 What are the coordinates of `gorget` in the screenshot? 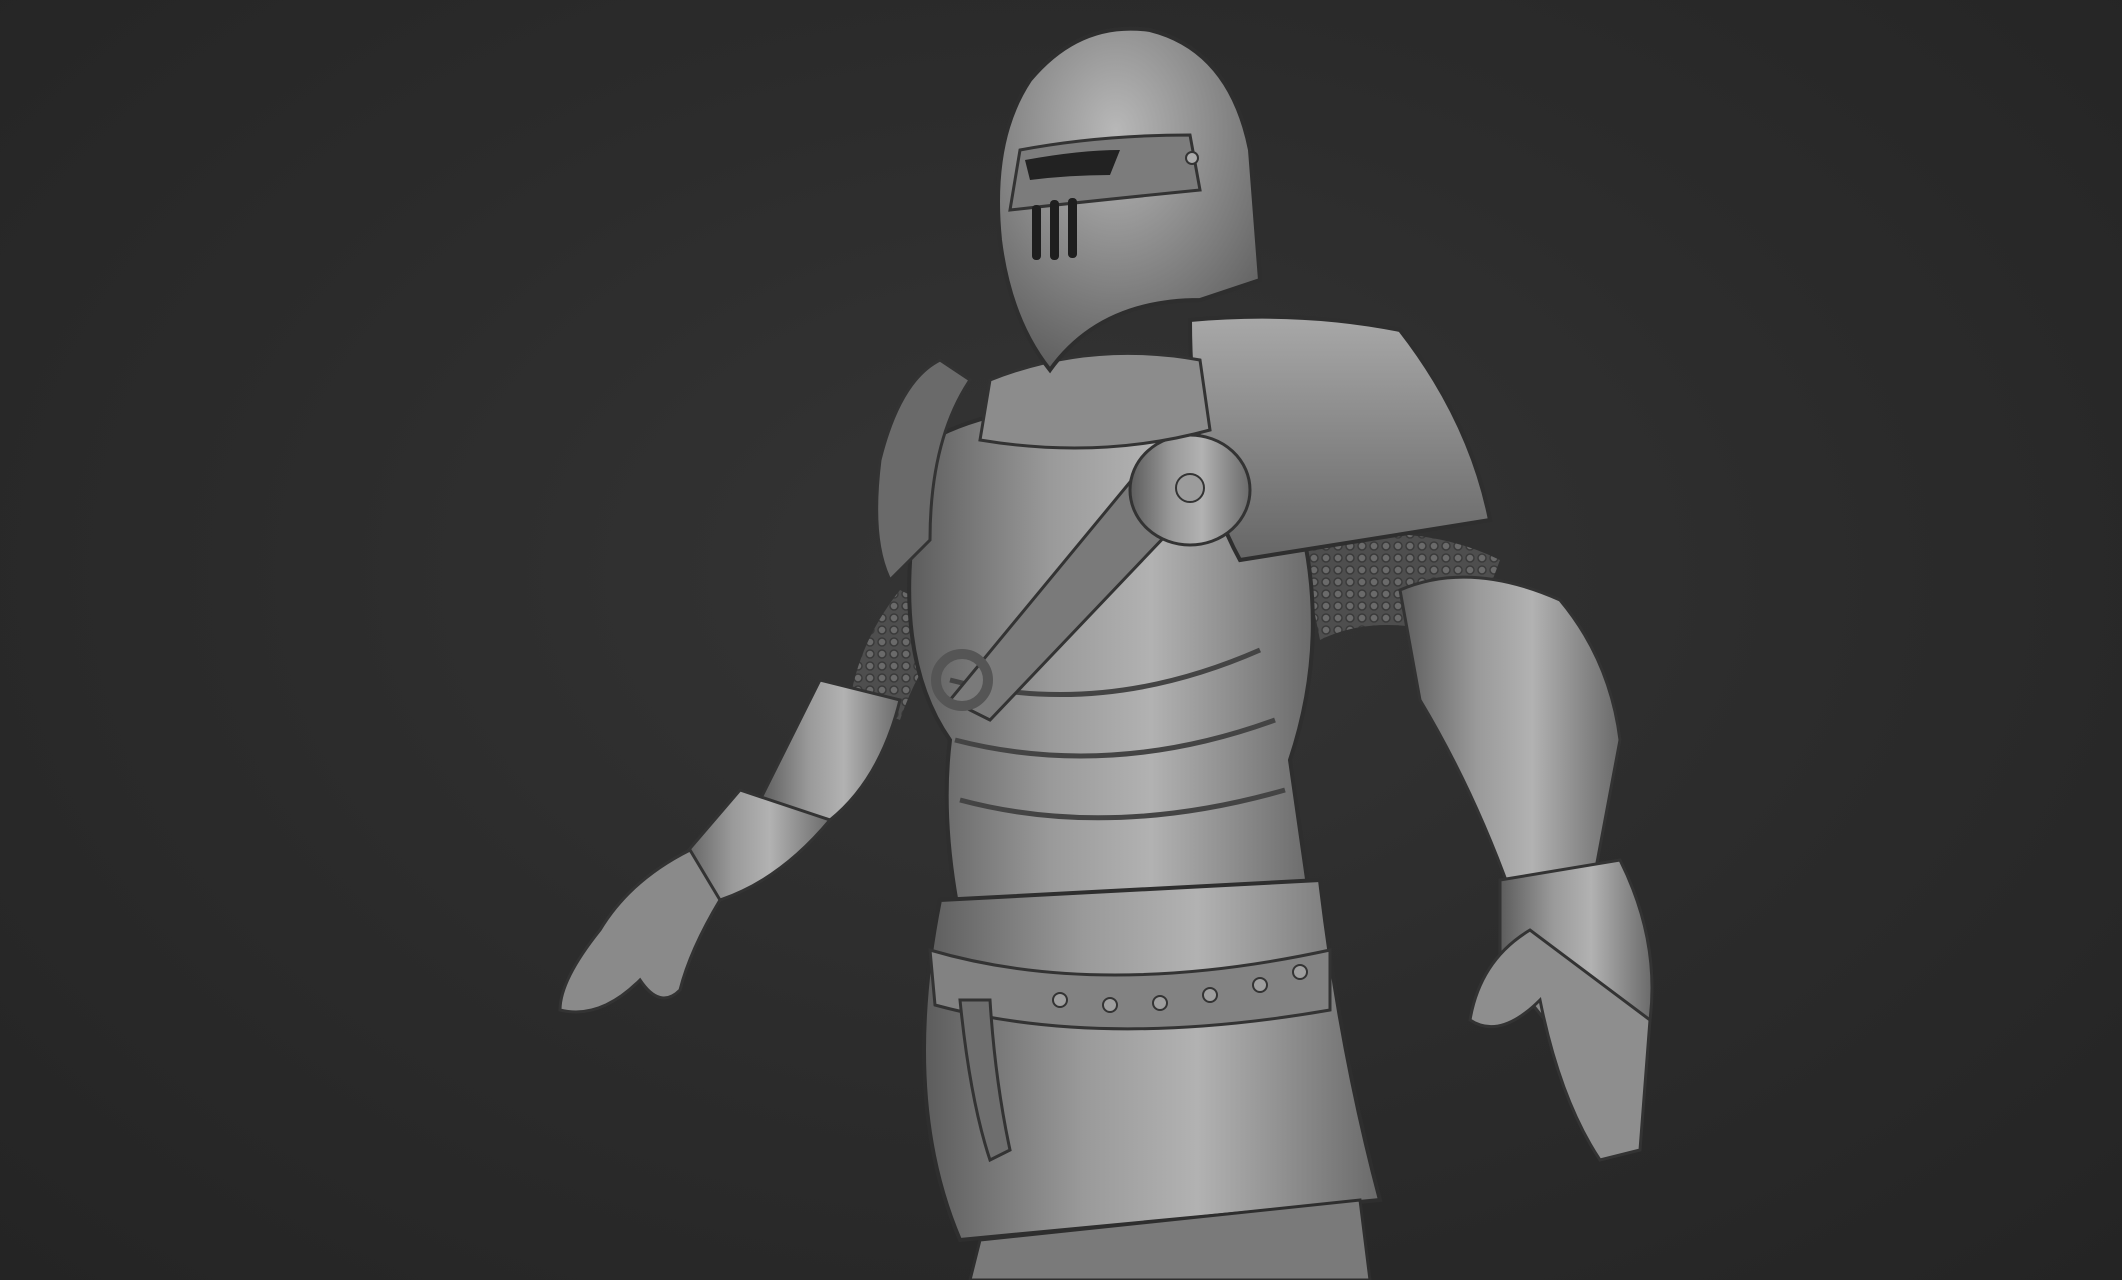 It's located at (1095, 400).